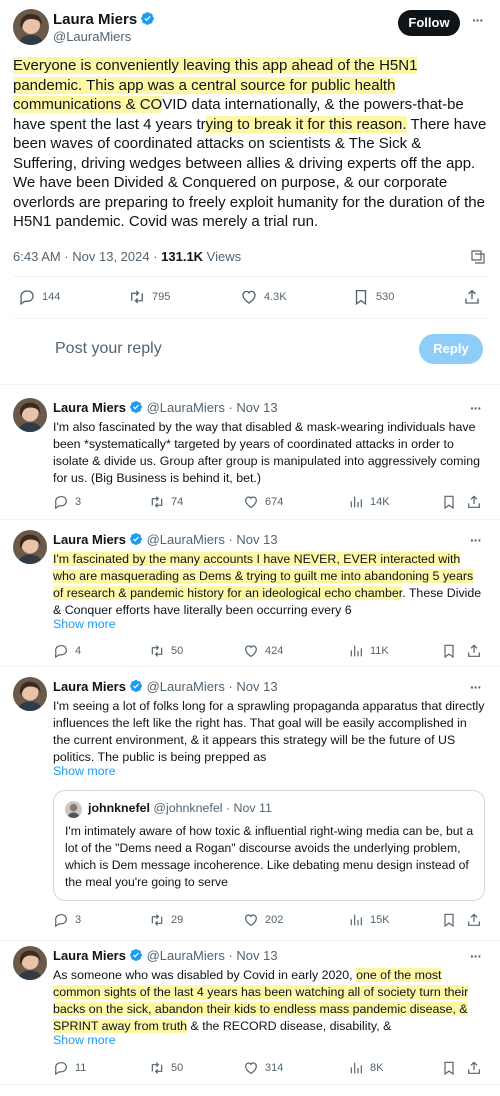  Describe the element at coordinates (166, 502) in the screenshot. I see `repost-action: 74` at that location.